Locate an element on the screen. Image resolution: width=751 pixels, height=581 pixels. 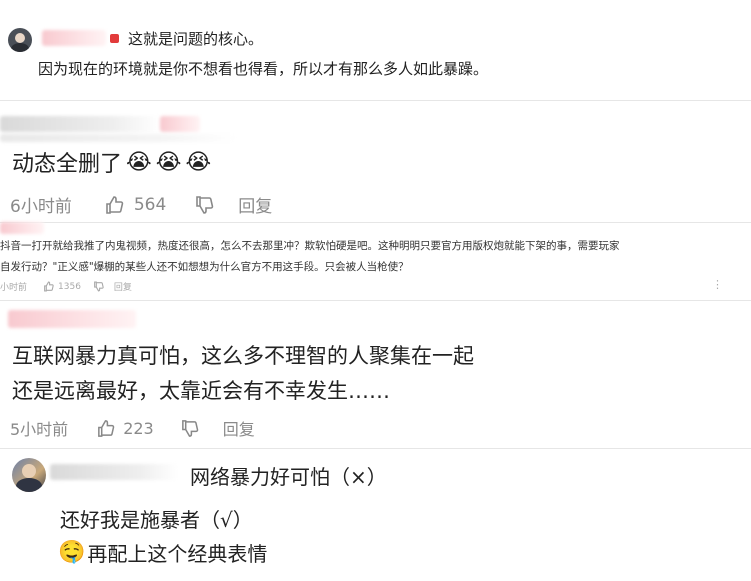
comment5-heading: 网络暴力好可怕（×） is located at coordinates (288, 477).